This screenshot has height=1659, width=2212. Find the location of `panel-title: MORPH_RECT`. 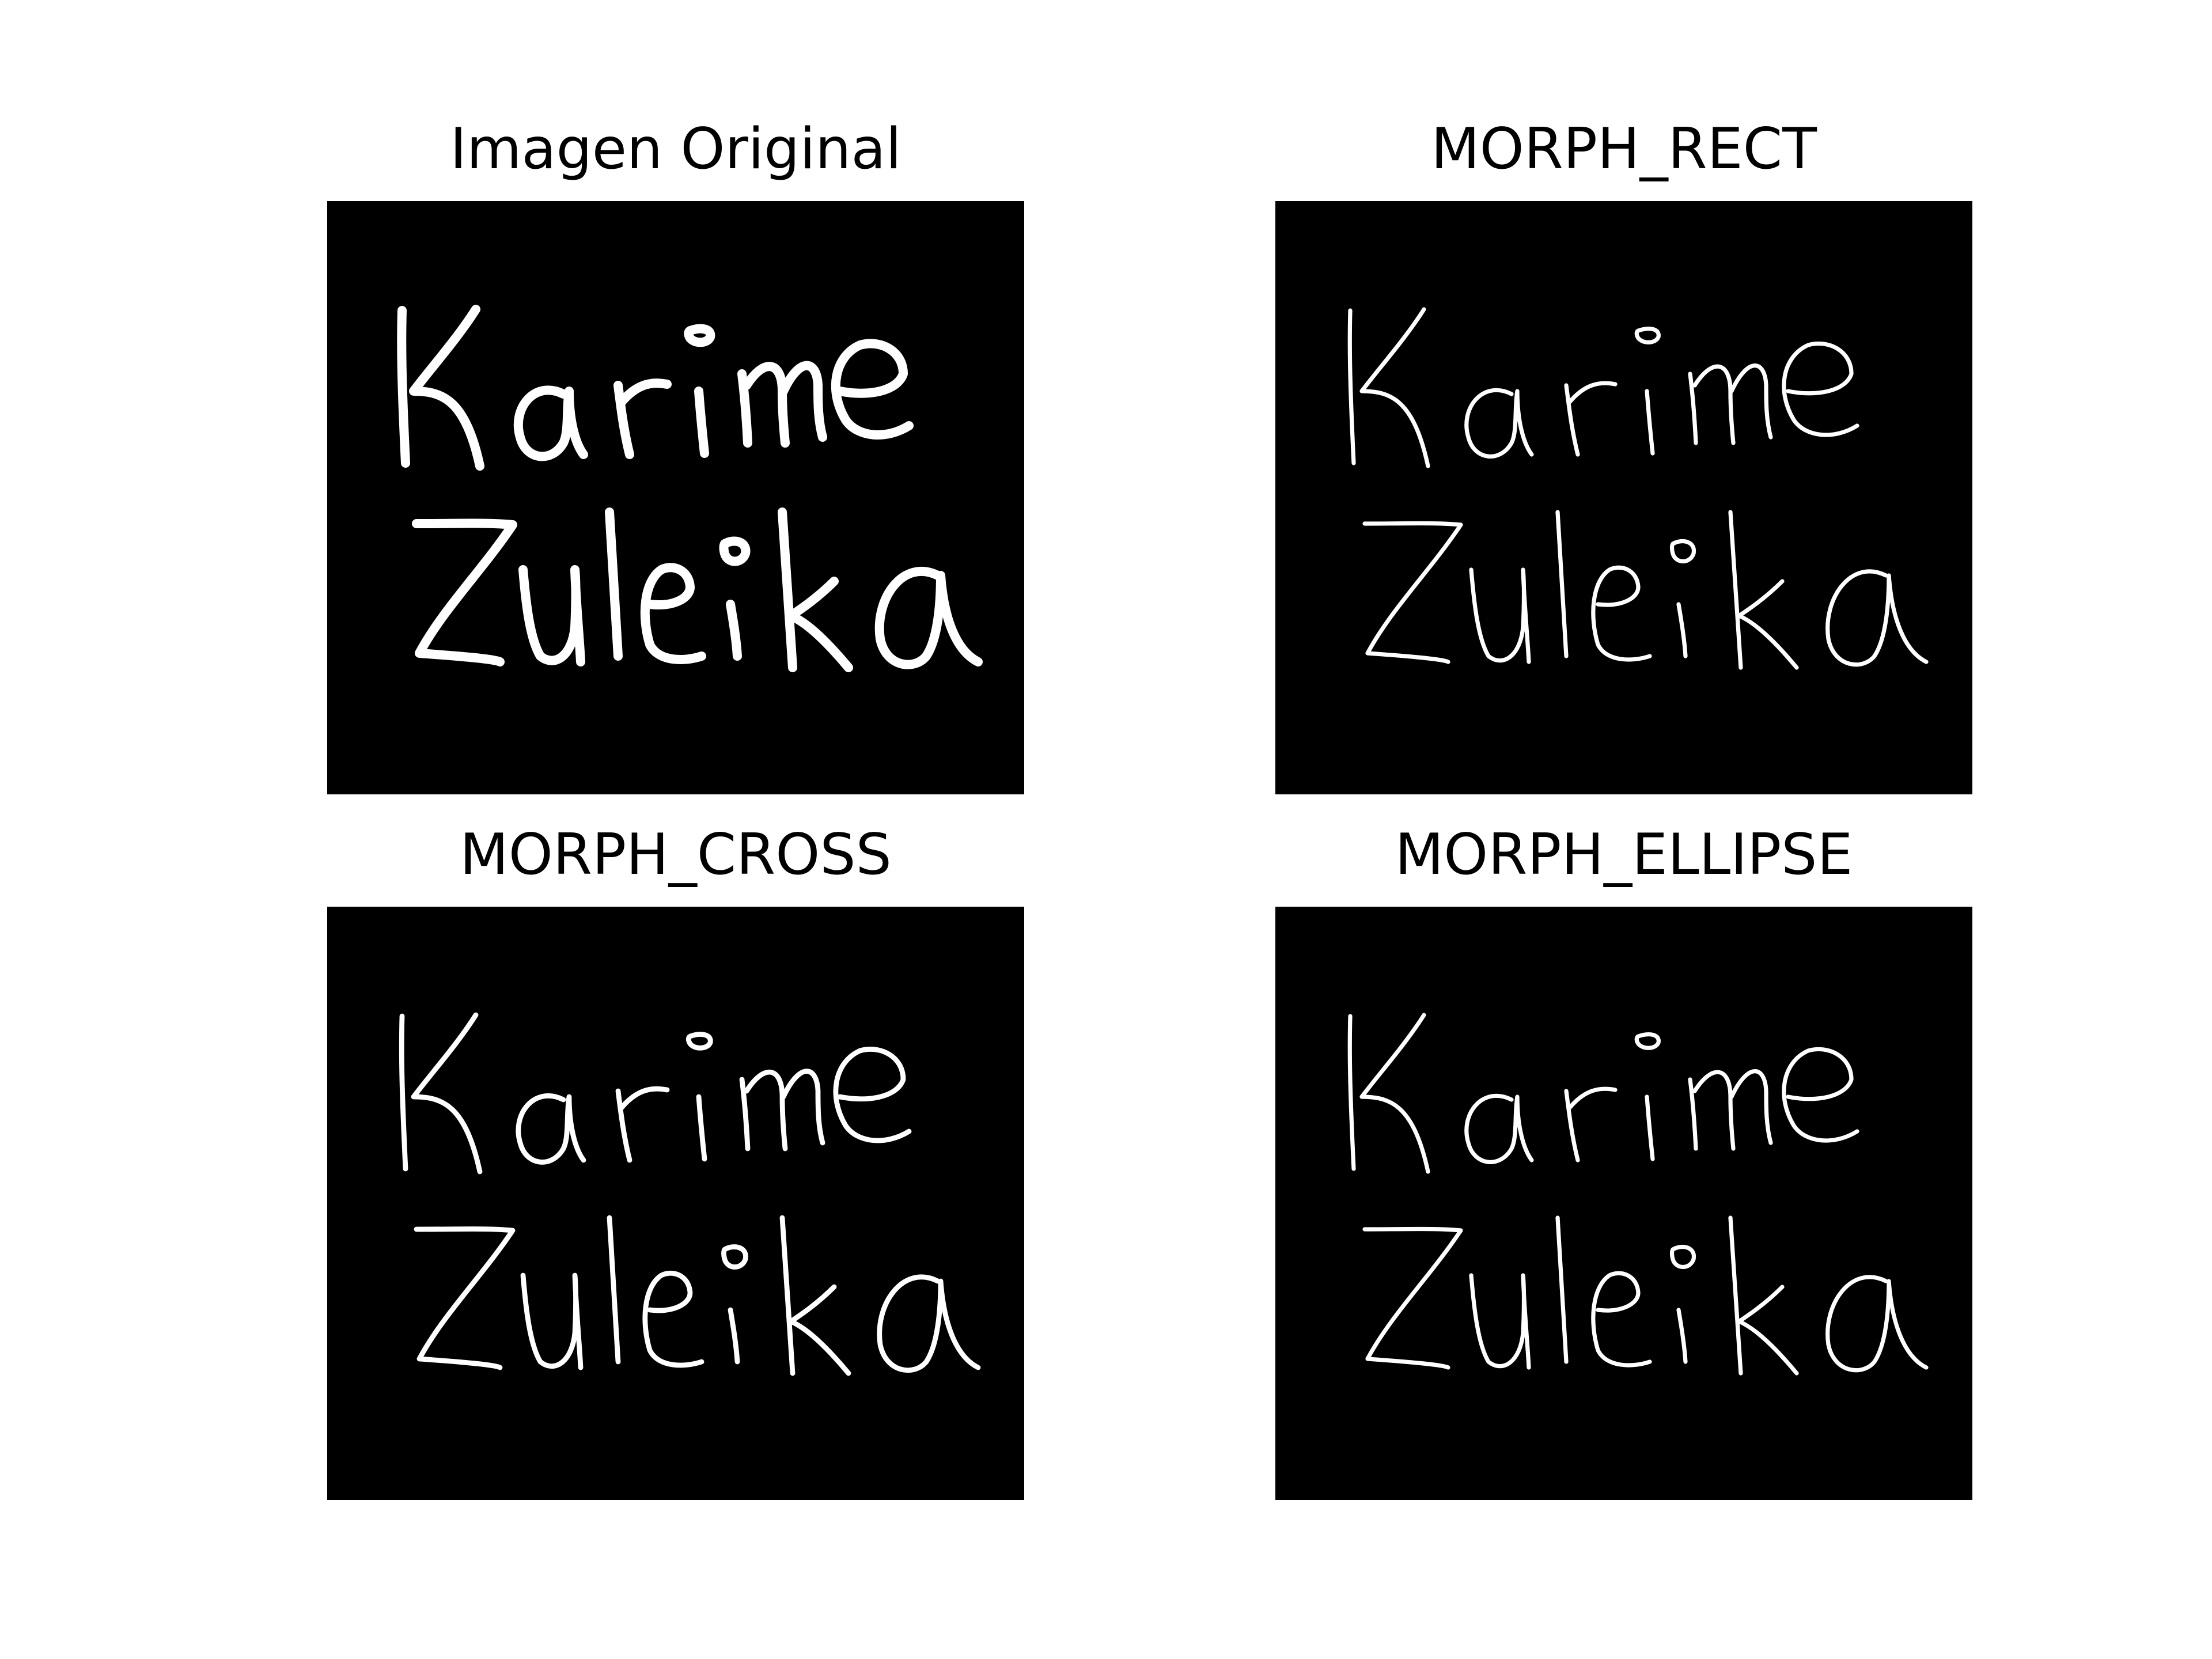

panel-title: MORPH_RECT is located at coordinates (1624, 149).